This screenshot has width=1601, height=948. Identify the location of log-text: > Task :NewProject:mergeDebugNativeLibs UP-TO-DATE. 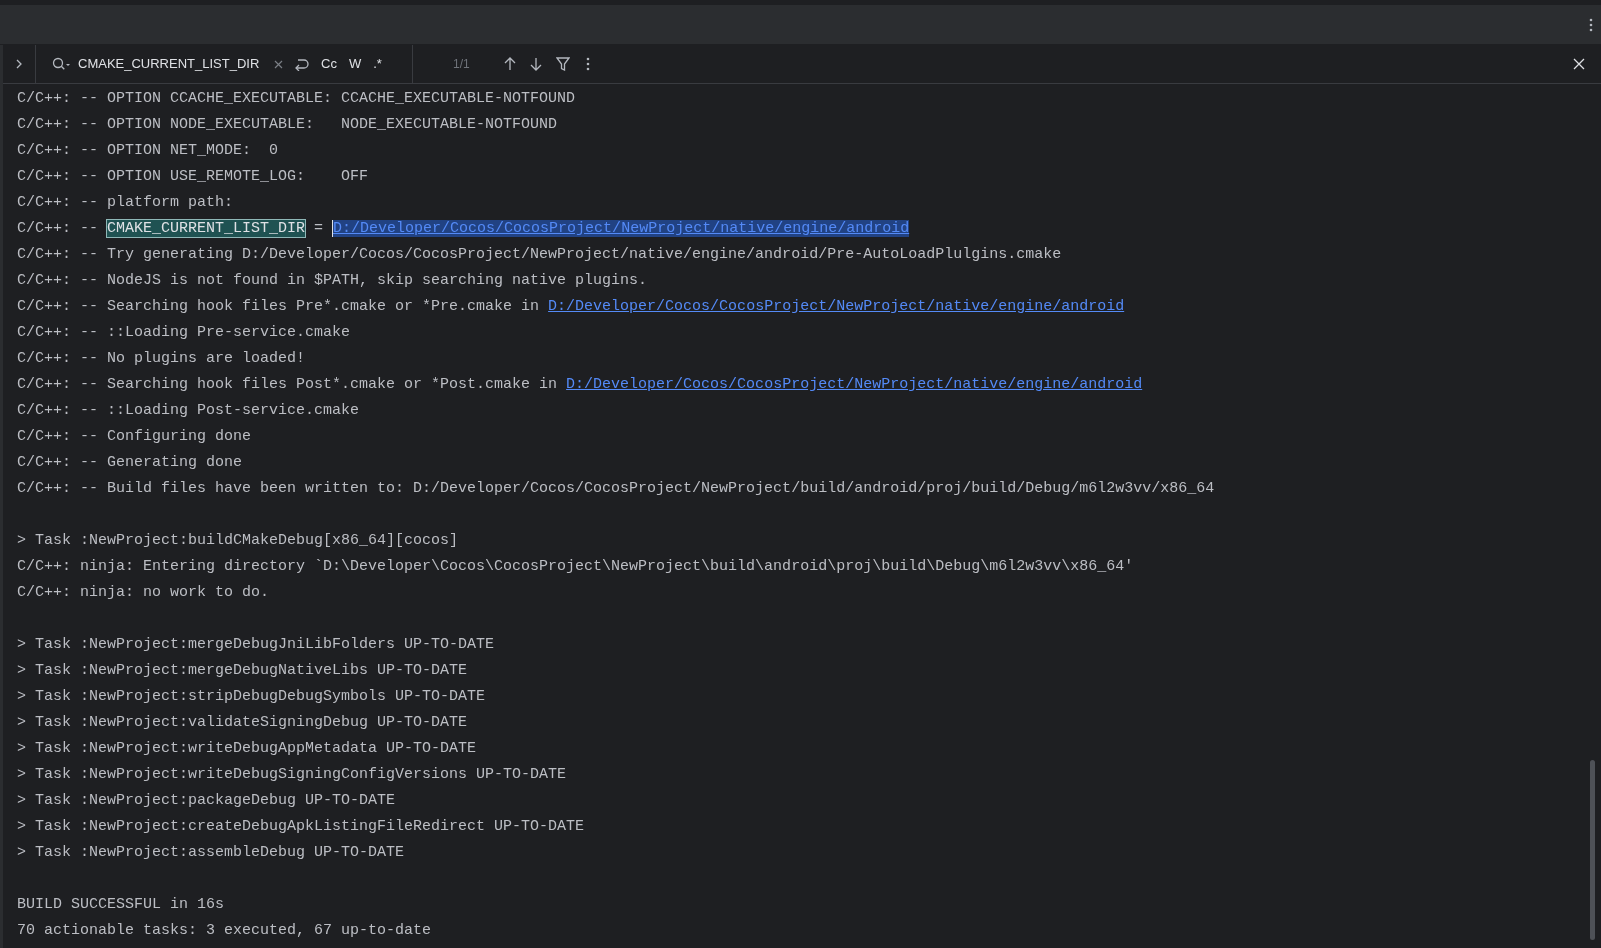
(242, 670).